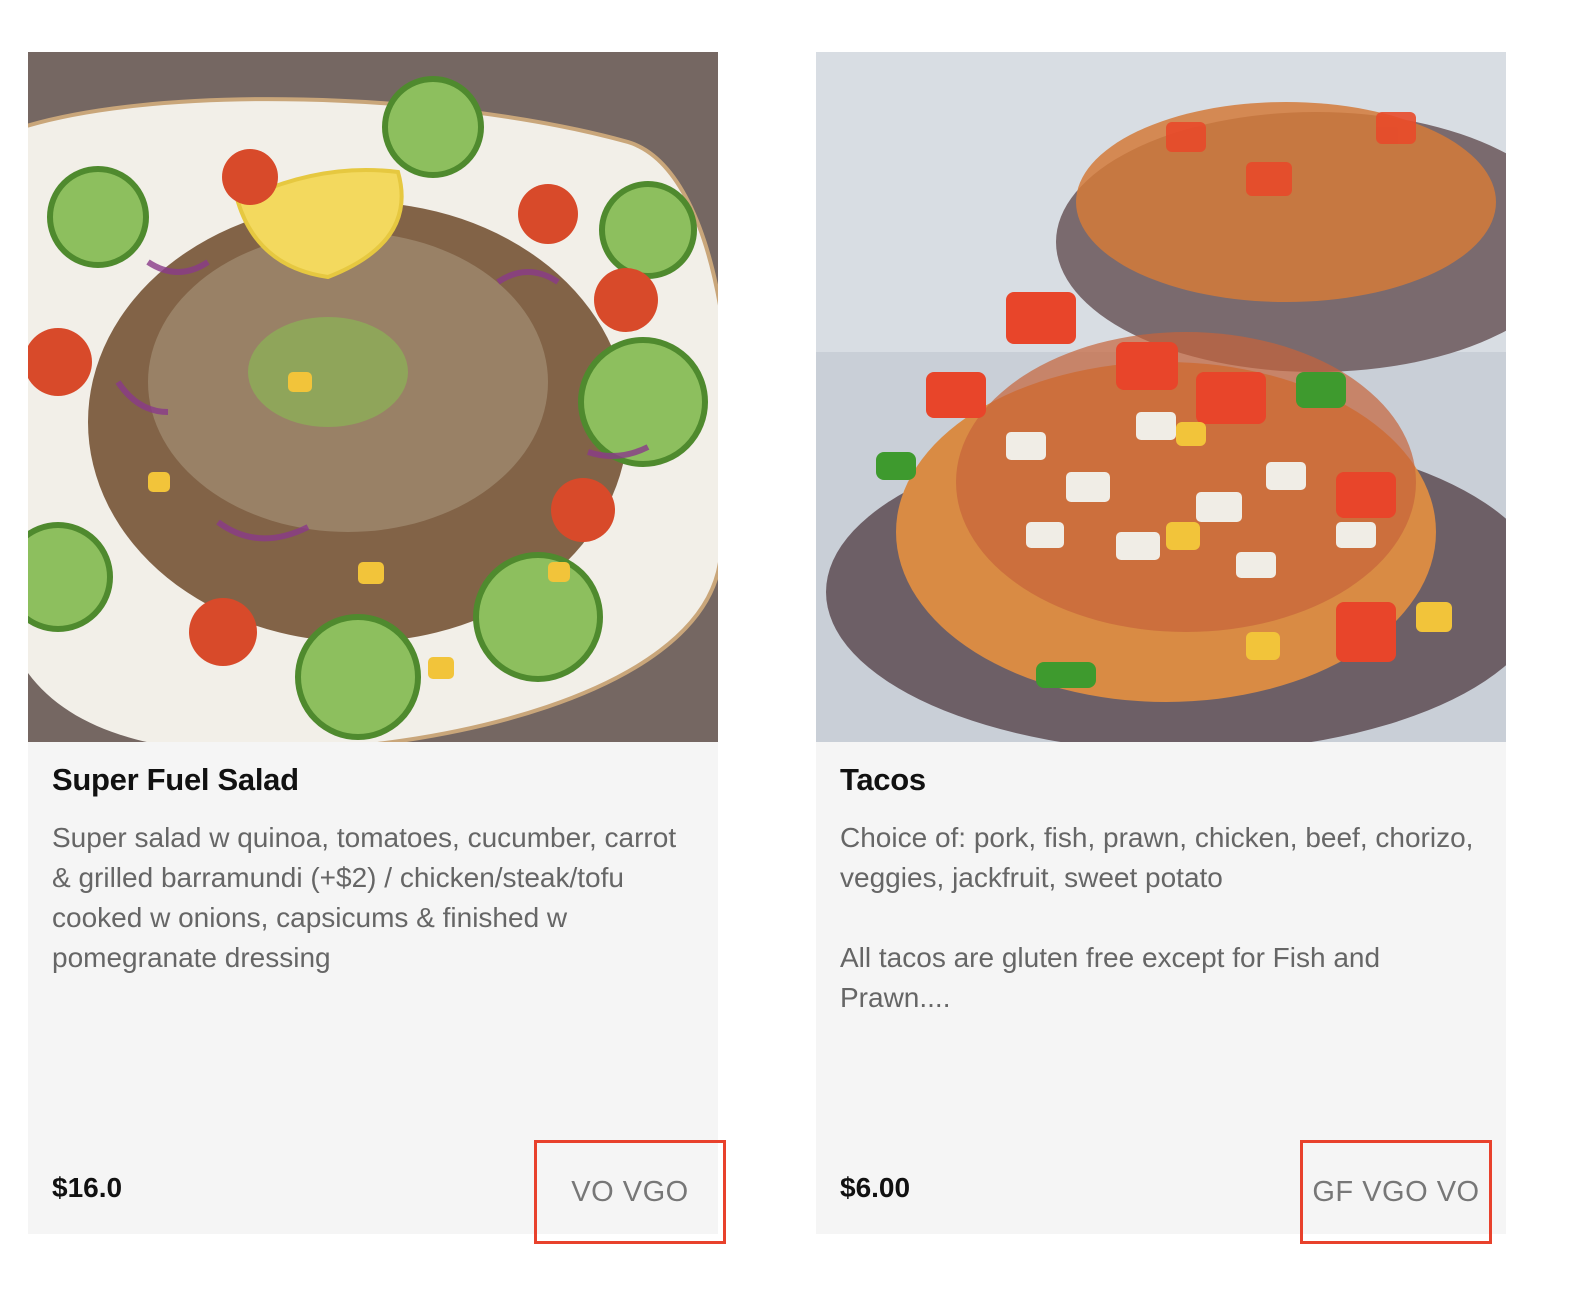 The image size is (1592, 1292). What do you see at coordinates (875, 1187) in the screenshot?
I see `item-price: $6.00` at bounding box center [875, 1187].